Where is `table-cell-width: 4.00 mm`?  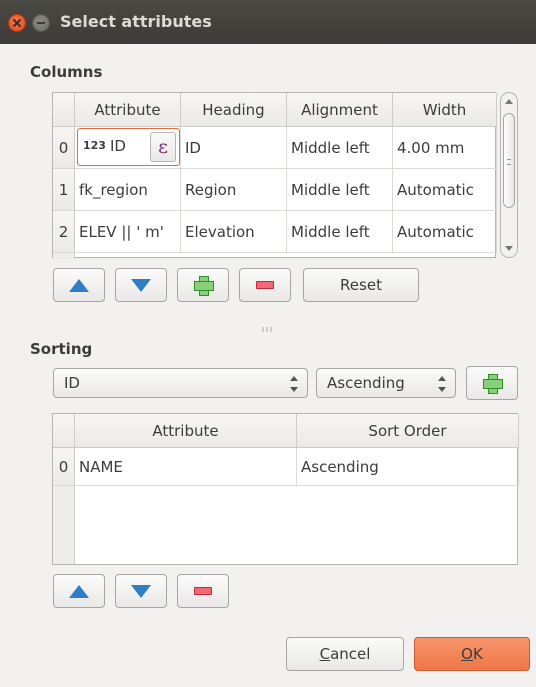
table-cell-width: 4.00 mm is located at coordinates (445, 148).